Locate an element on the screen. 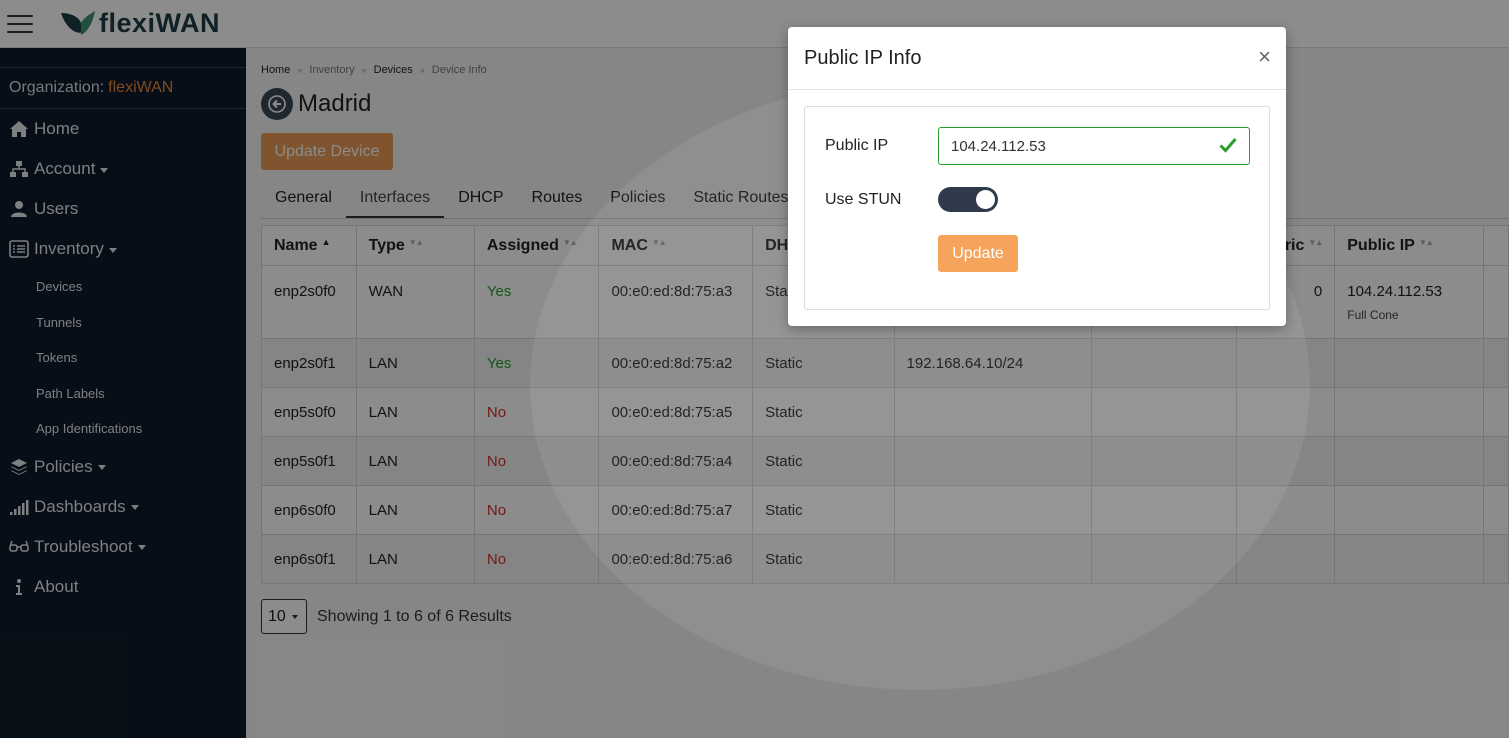  use-stun-label: Use STUN is located at coordinates (863, 199).